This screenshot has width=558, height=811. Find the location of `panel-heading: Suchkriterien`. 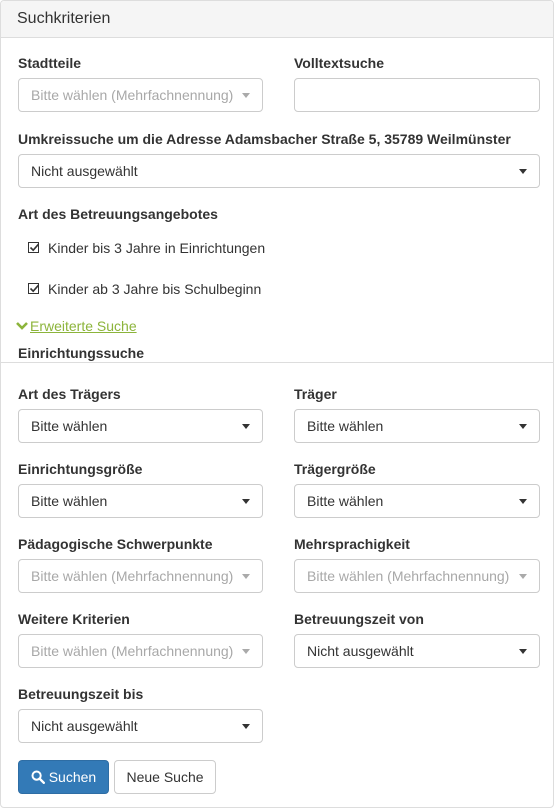

panel-heading: Suchkriterien is located at coordinates (277, 19).